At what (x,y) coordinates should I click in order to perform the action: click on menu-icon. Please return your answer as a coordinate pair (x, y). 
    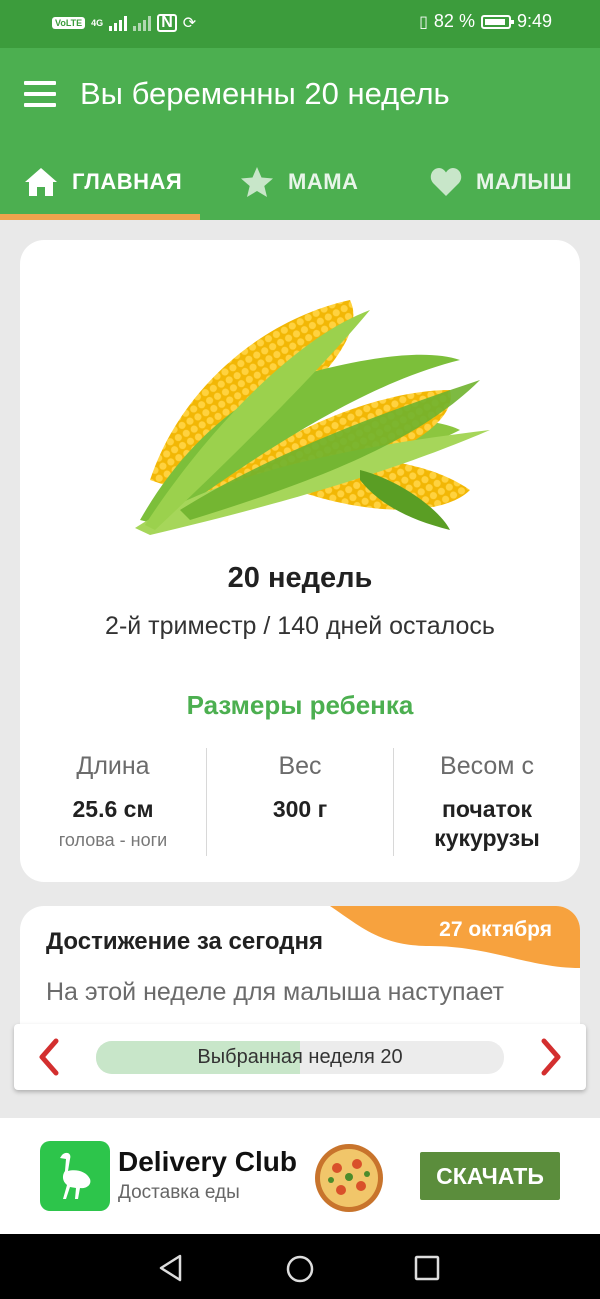
    Looking at the image, I should click on (40, 94).